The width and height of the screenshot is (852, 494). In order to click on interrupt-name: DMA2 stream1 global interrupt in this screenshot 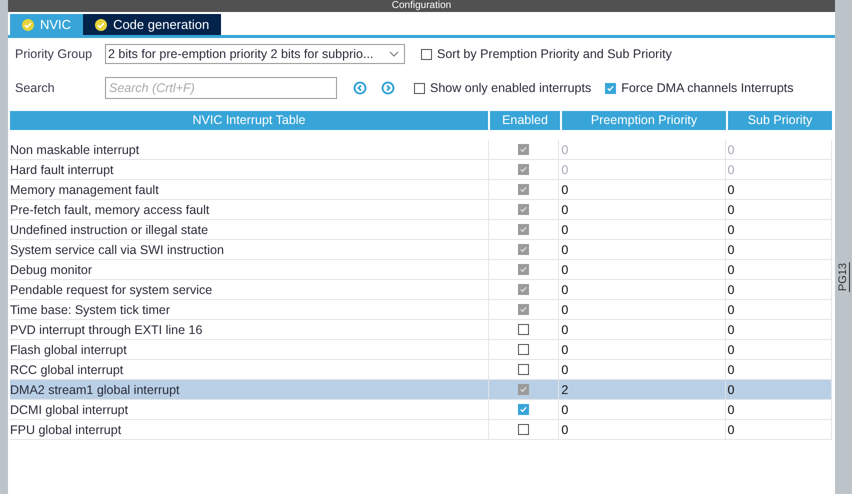, I will do `click(95, 389)`.